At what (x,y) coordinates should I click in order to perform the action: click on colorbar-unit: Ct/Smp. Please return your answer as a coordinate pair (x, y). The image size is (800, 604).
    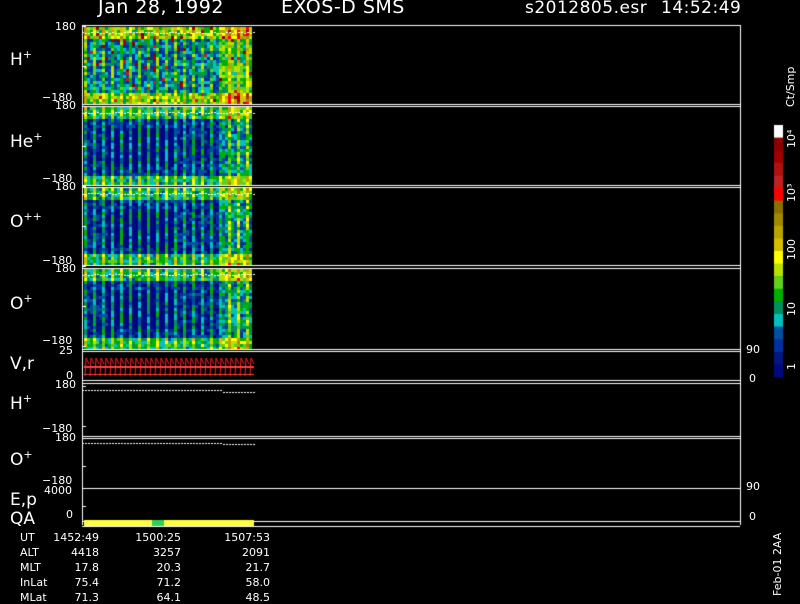
    Looking at the image, I should click on (790, 86).